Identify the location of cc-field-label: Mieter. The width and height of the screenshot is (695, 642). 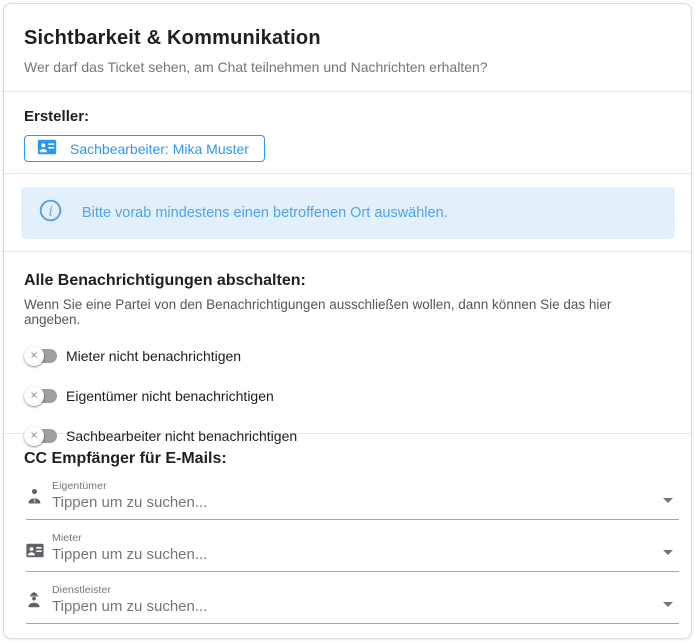
(67, 538).